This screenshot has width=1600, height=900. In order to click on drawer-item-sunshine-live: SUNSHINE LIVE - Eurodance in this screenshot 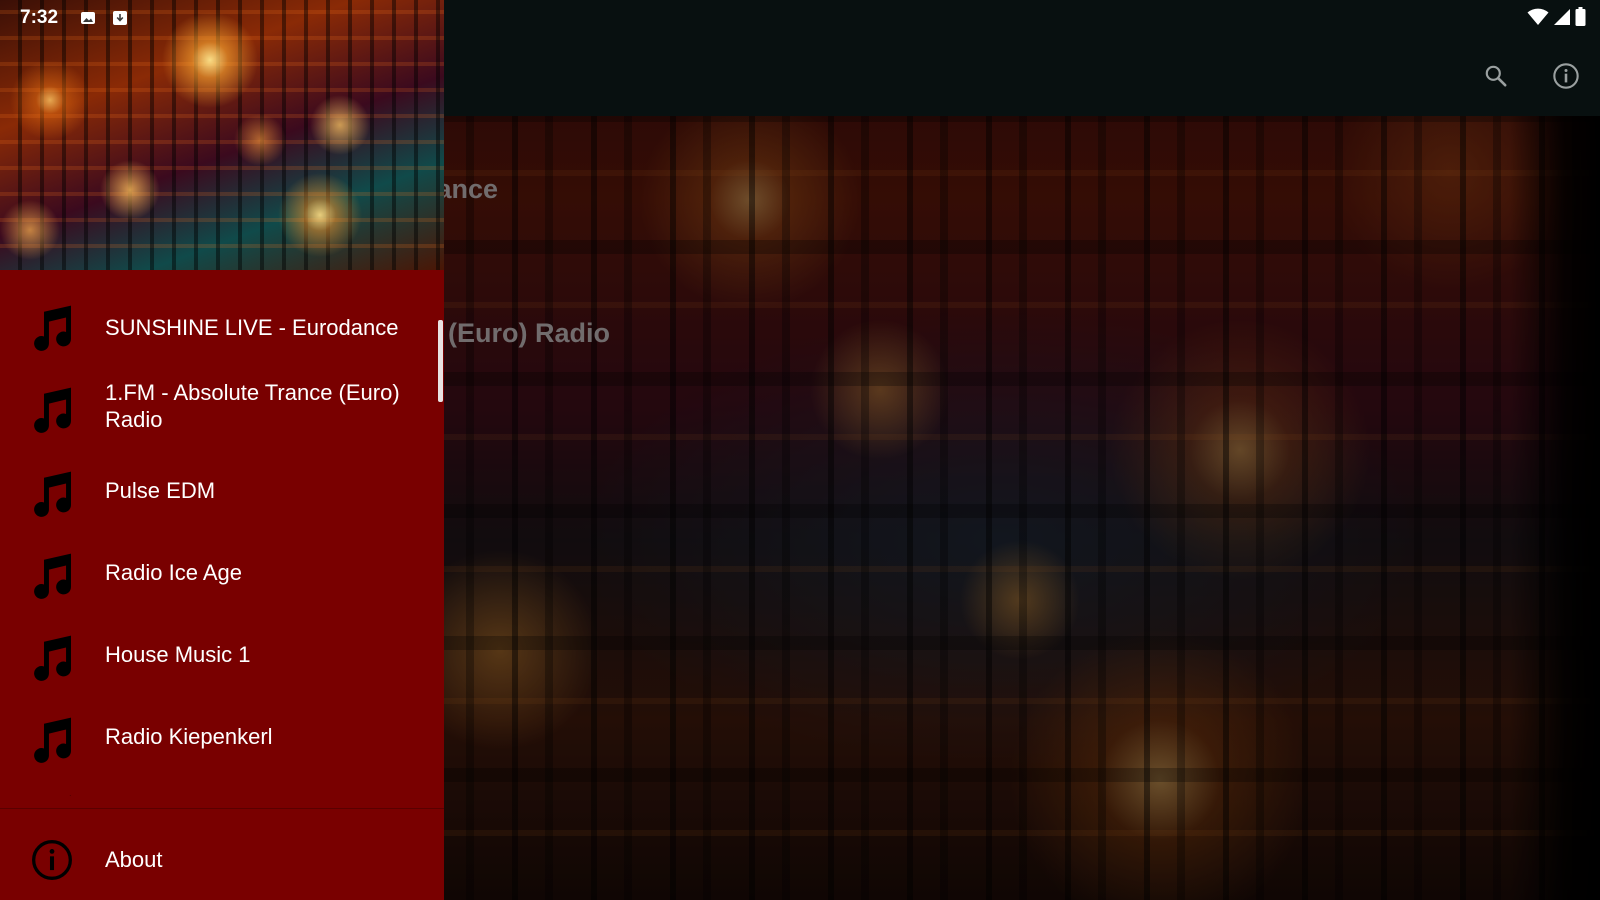, I will do `click(222, 332)`.